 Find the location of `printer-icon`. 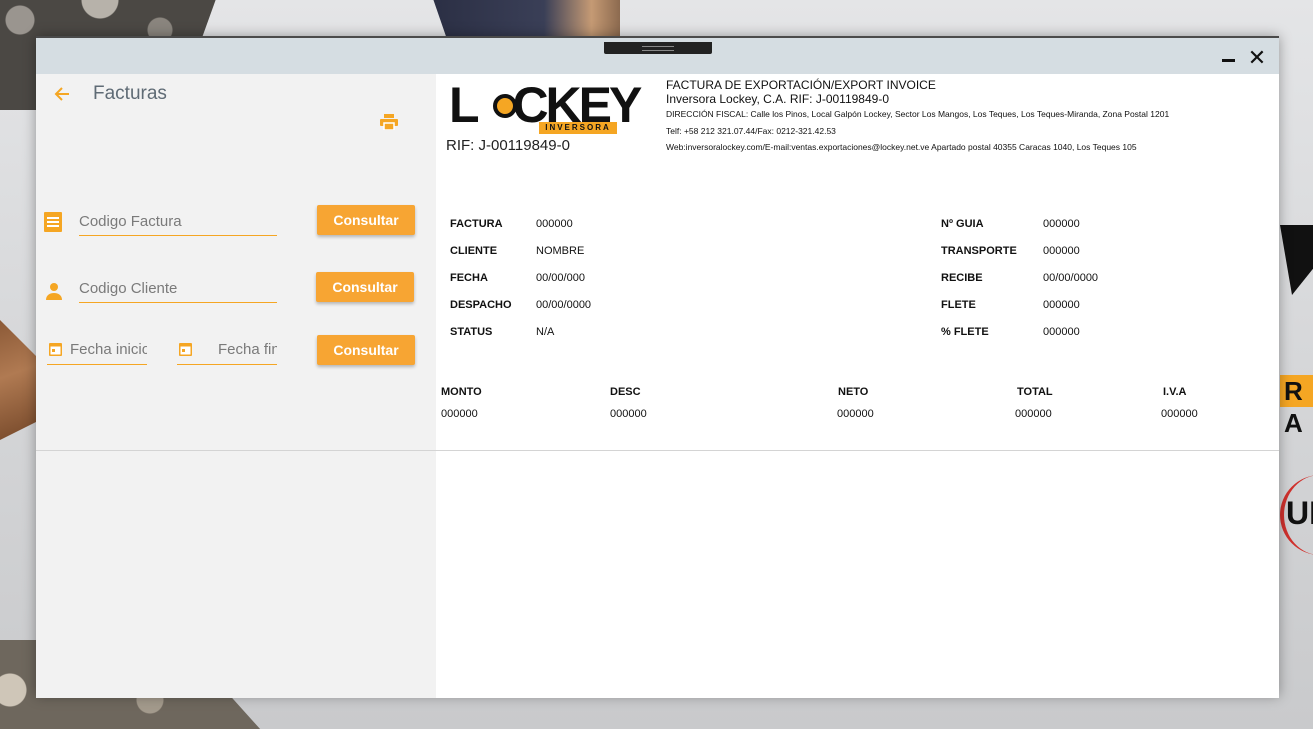

printer-icon is located at coordinates (390, 123).